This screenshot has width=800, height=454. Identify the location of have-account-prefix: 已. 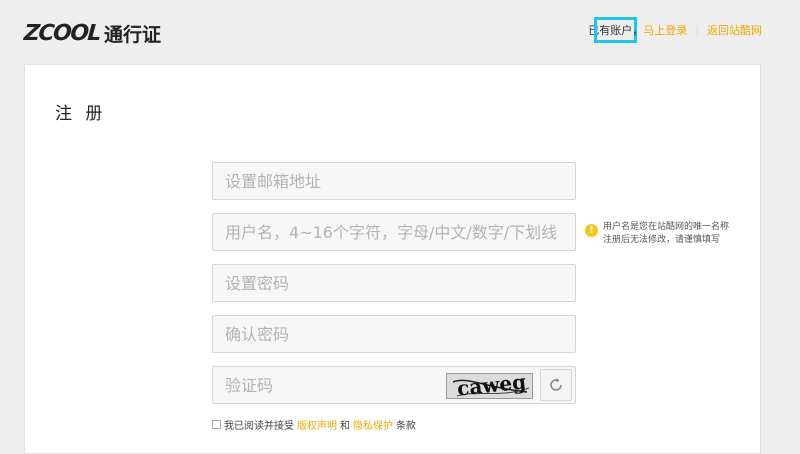
(594, 30).